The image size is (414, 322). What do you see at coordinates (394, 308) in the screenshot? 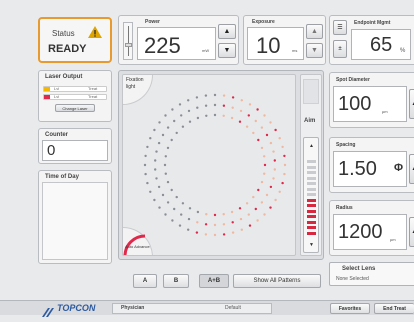
I see `end-treatment-button: End Treat` at bounding box center [394, 308].